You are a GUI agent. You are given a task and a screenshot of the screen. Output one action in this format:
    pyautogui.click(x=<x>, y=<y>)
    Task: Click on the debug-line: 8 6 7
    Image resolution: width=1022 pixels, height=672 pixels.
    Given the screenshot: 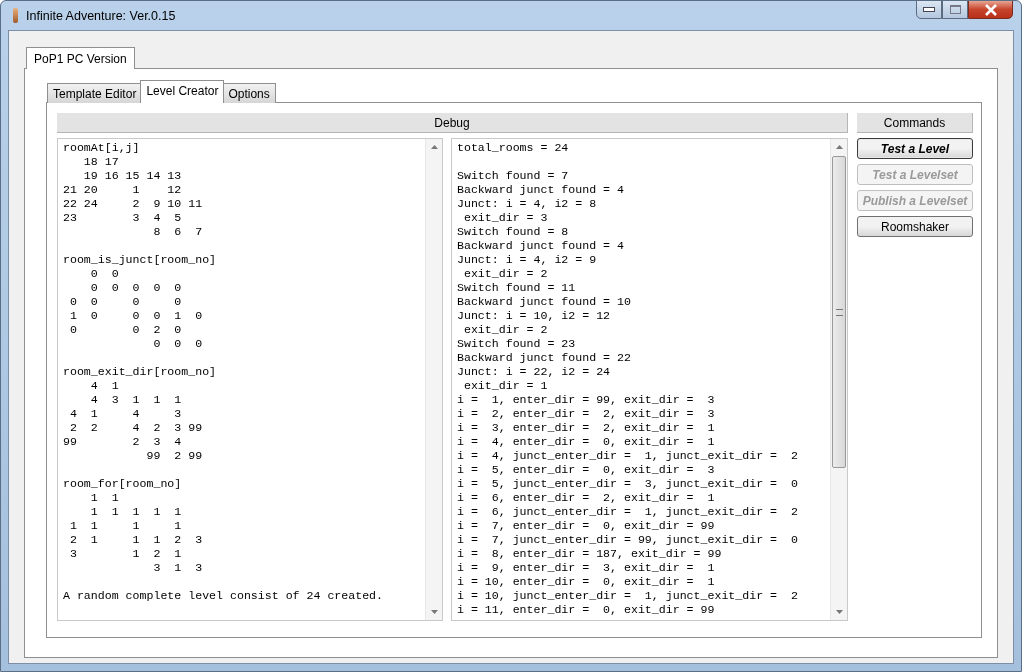 What is the action you would take?
    pyautogui.click(x=178, y=232)
    